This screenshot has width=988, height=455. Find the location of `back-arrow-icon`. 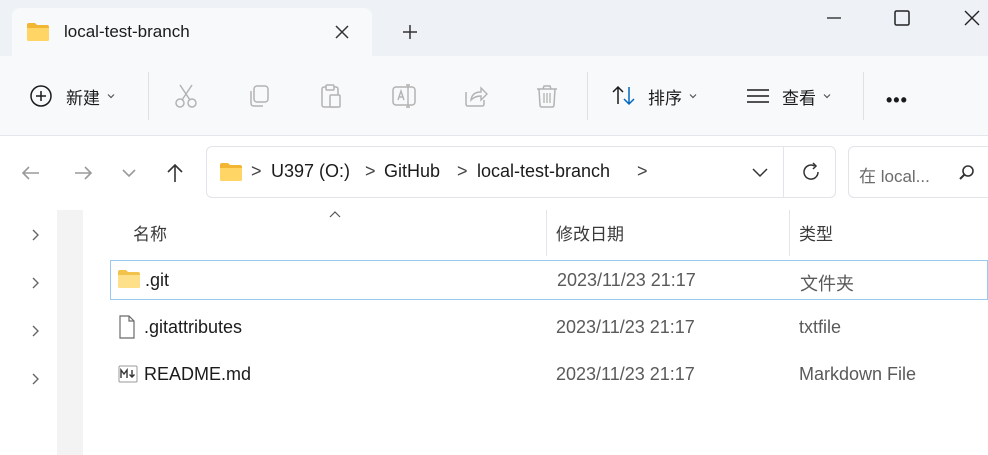

back-arrow-icon is located at coordinates (31, 173).